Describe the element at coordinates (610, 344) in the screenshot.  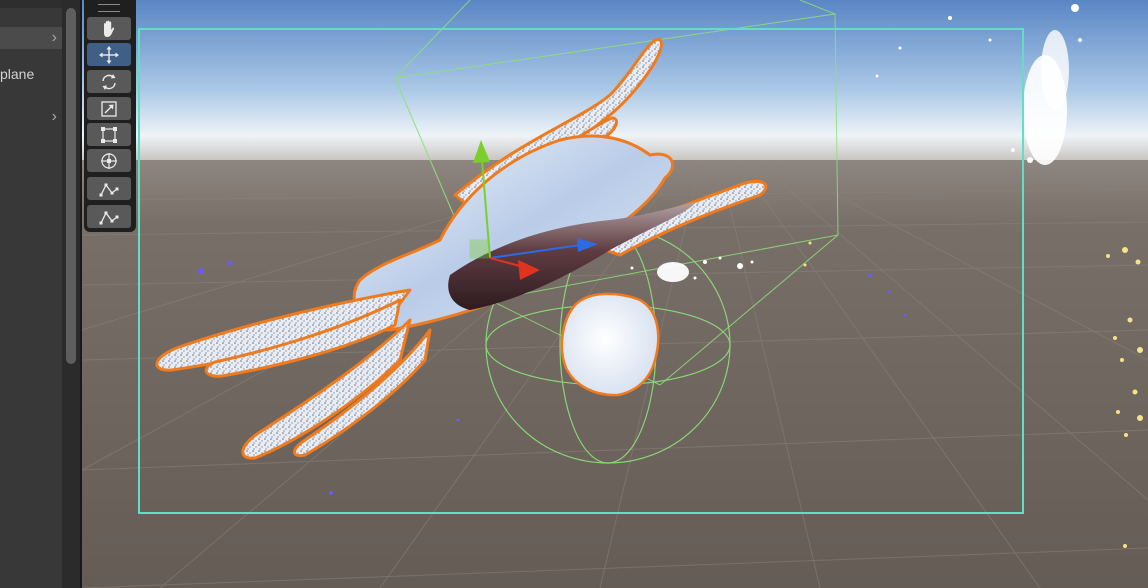
I see `cloud-blob` at that location.